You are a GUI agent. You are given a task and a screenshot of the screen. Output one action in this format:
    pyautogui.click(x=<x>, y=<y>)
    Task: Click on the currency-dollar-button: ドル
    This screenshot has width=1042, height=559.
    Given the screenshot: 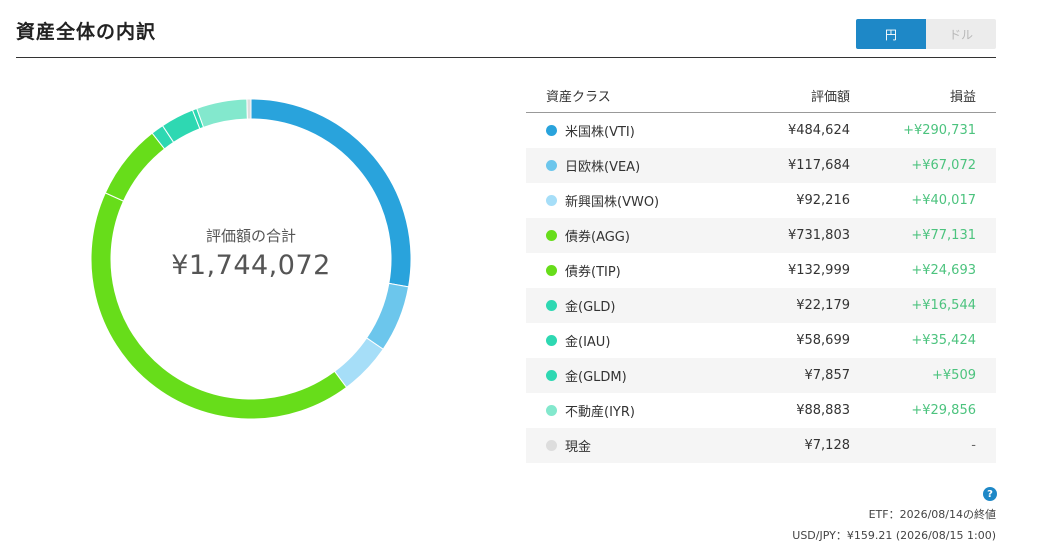 What is the action you would take?
    pyautogui.click(x=961, y=34)
    